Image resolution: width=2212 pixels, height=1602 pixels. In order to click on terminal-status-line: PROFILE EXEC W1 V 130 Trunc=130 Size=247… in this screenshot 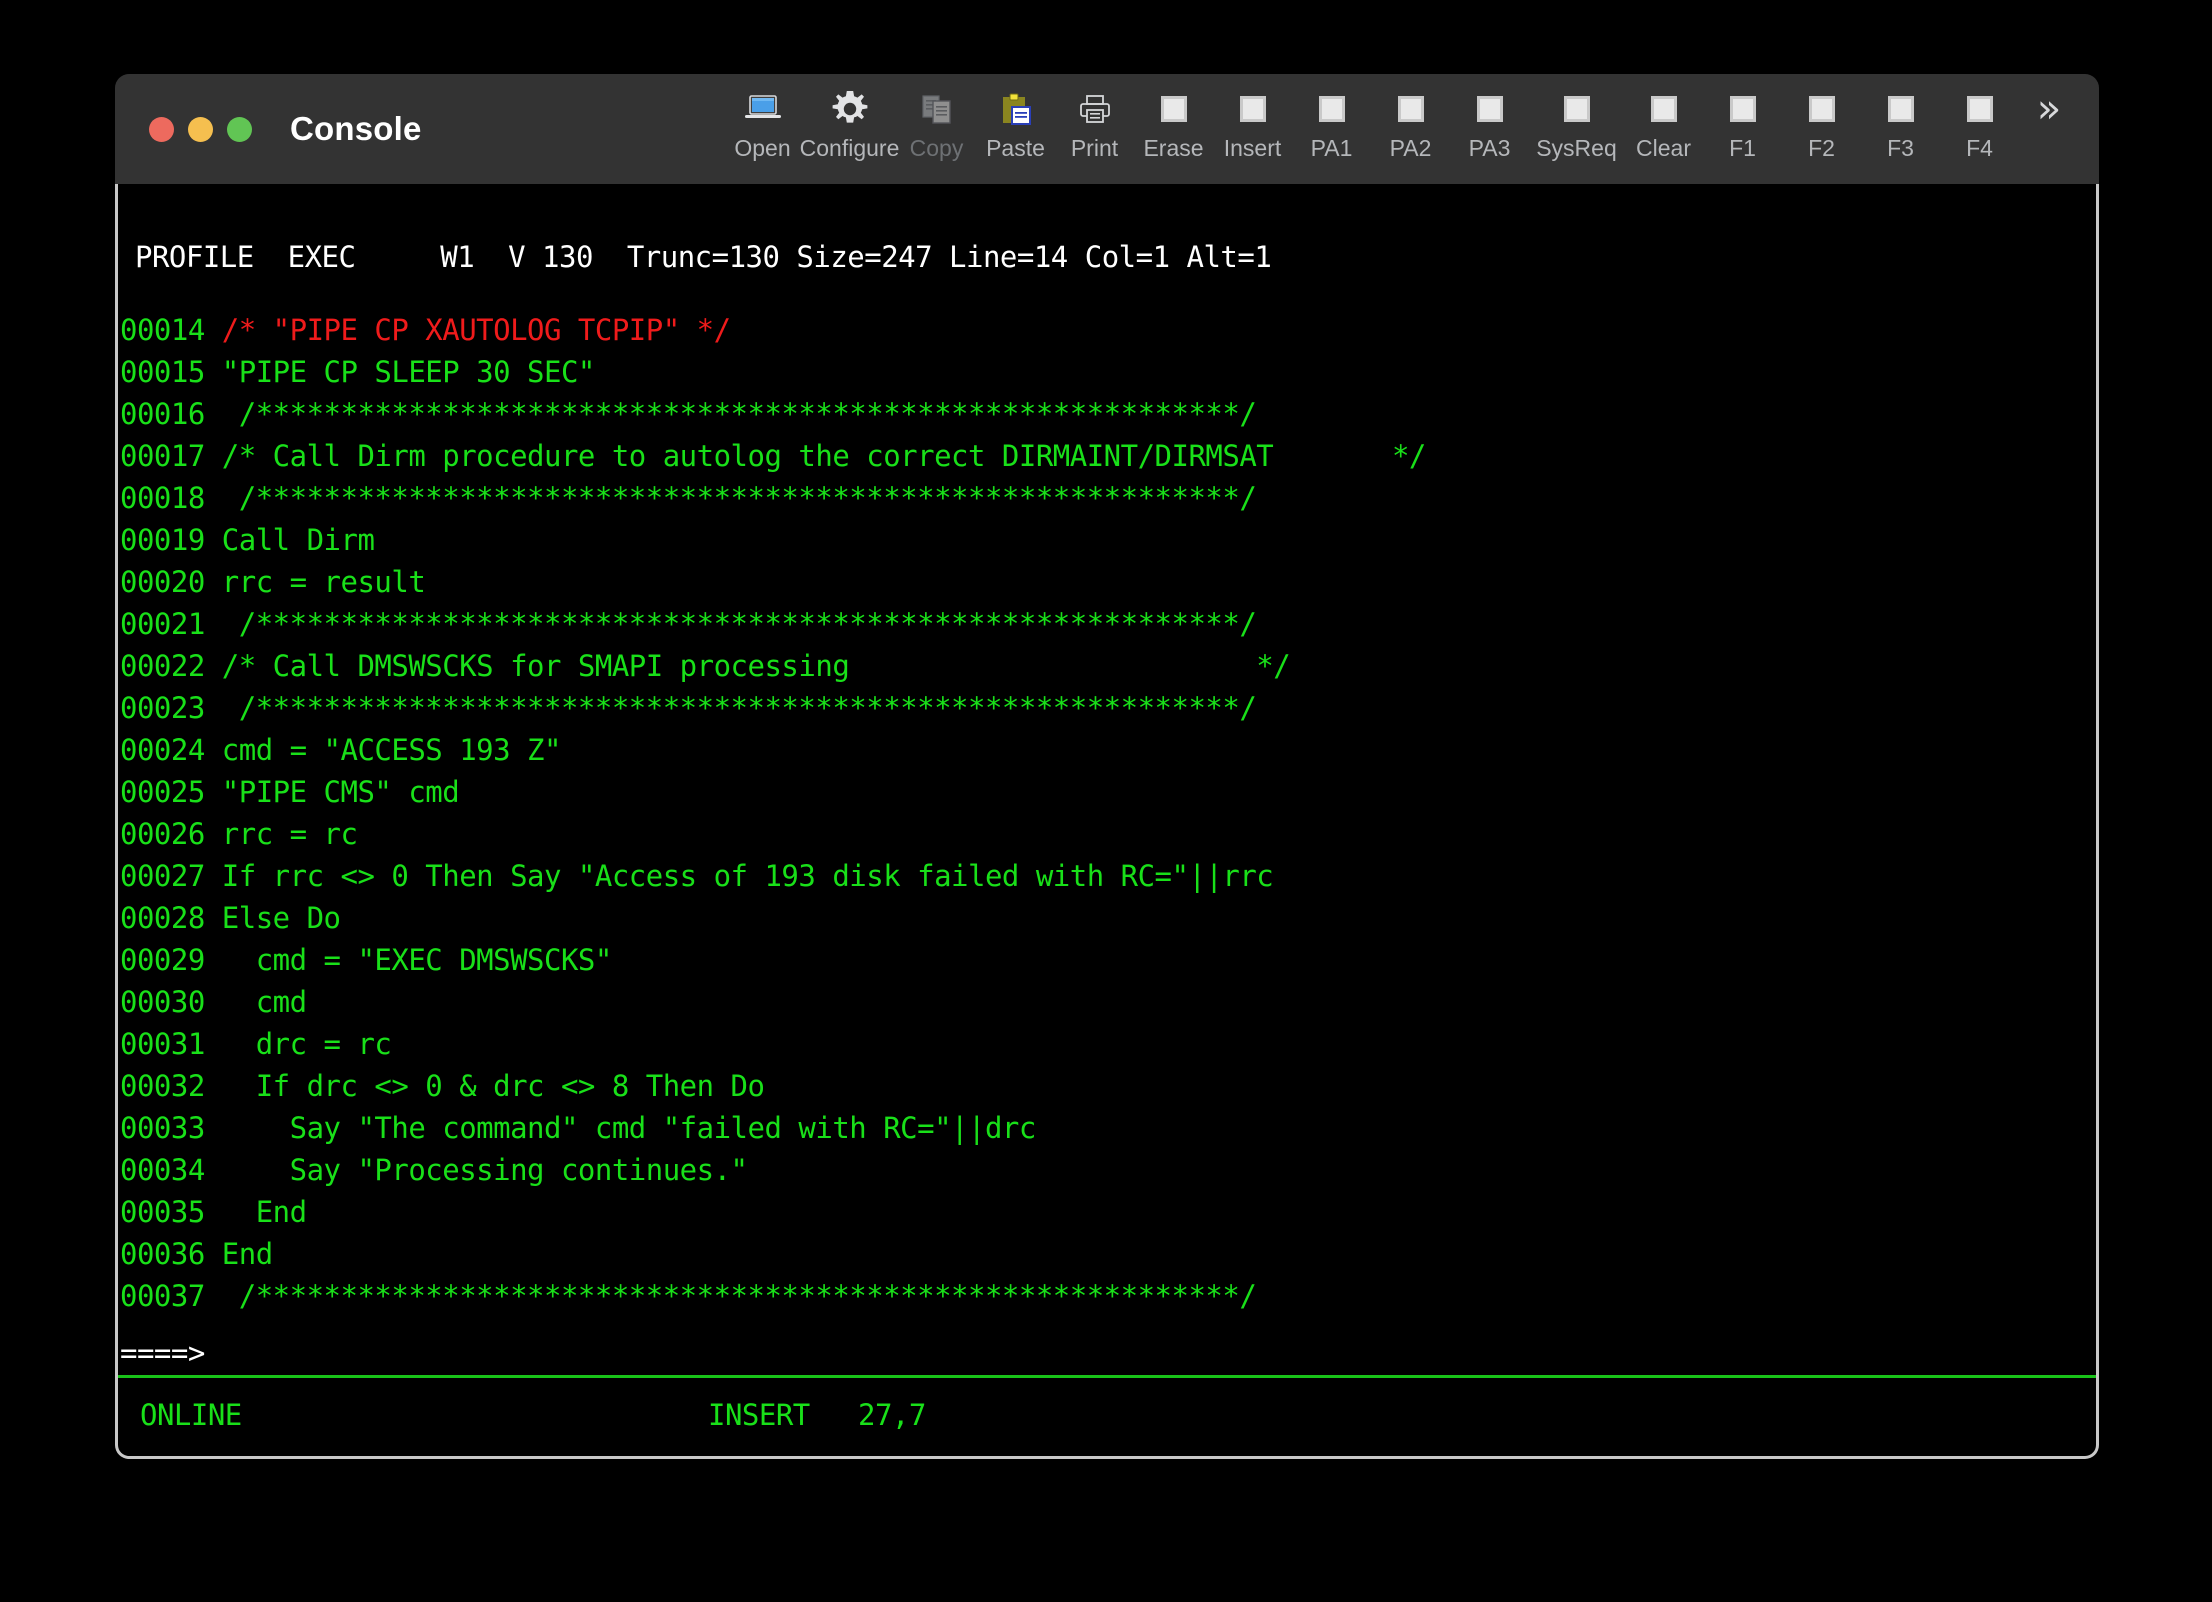, I will do `click(703, 257)`.